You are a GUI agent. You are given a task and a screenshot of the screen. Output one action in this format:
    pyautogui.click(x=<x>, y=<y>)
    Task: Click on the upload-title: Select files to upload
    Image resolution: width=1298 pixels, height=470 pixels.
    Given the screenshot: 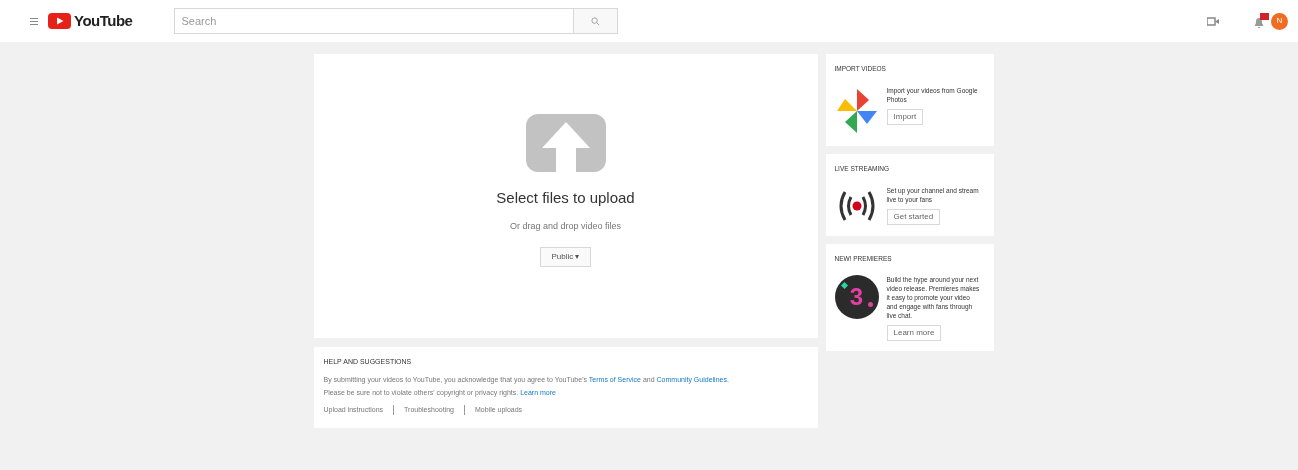 What is the action you would take?
    pyautogui.click(x=565, y=198)
    